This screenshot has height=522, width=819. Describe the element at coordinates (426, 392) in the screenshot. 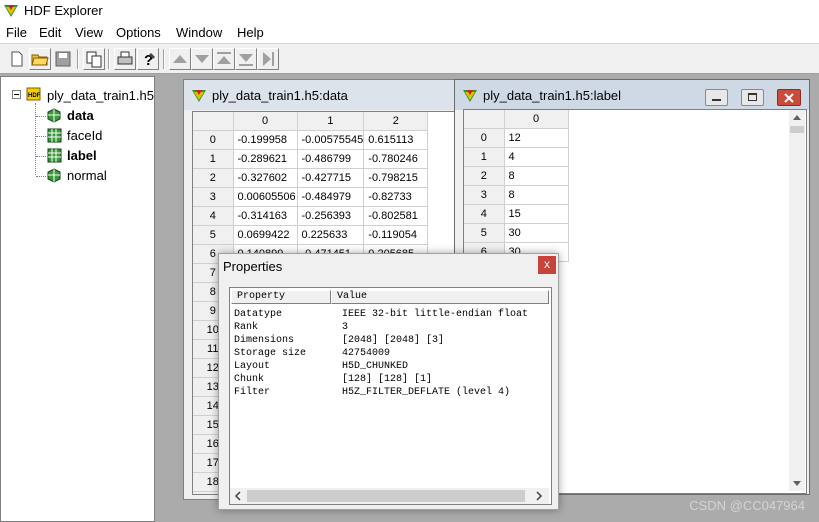

I see `property-value: H5Z_FILTER_DEFLATE (level 4)` at that location.